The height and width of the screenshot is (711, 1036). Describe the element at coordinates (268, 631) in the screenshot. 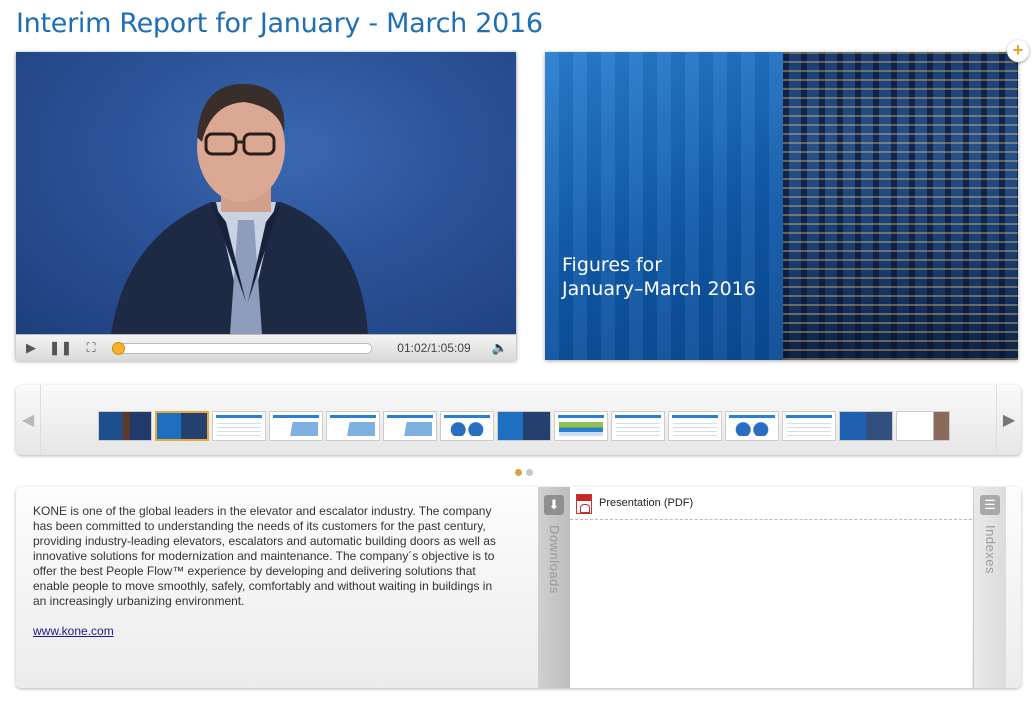

I see `company-link: www.kone.com` at that location.